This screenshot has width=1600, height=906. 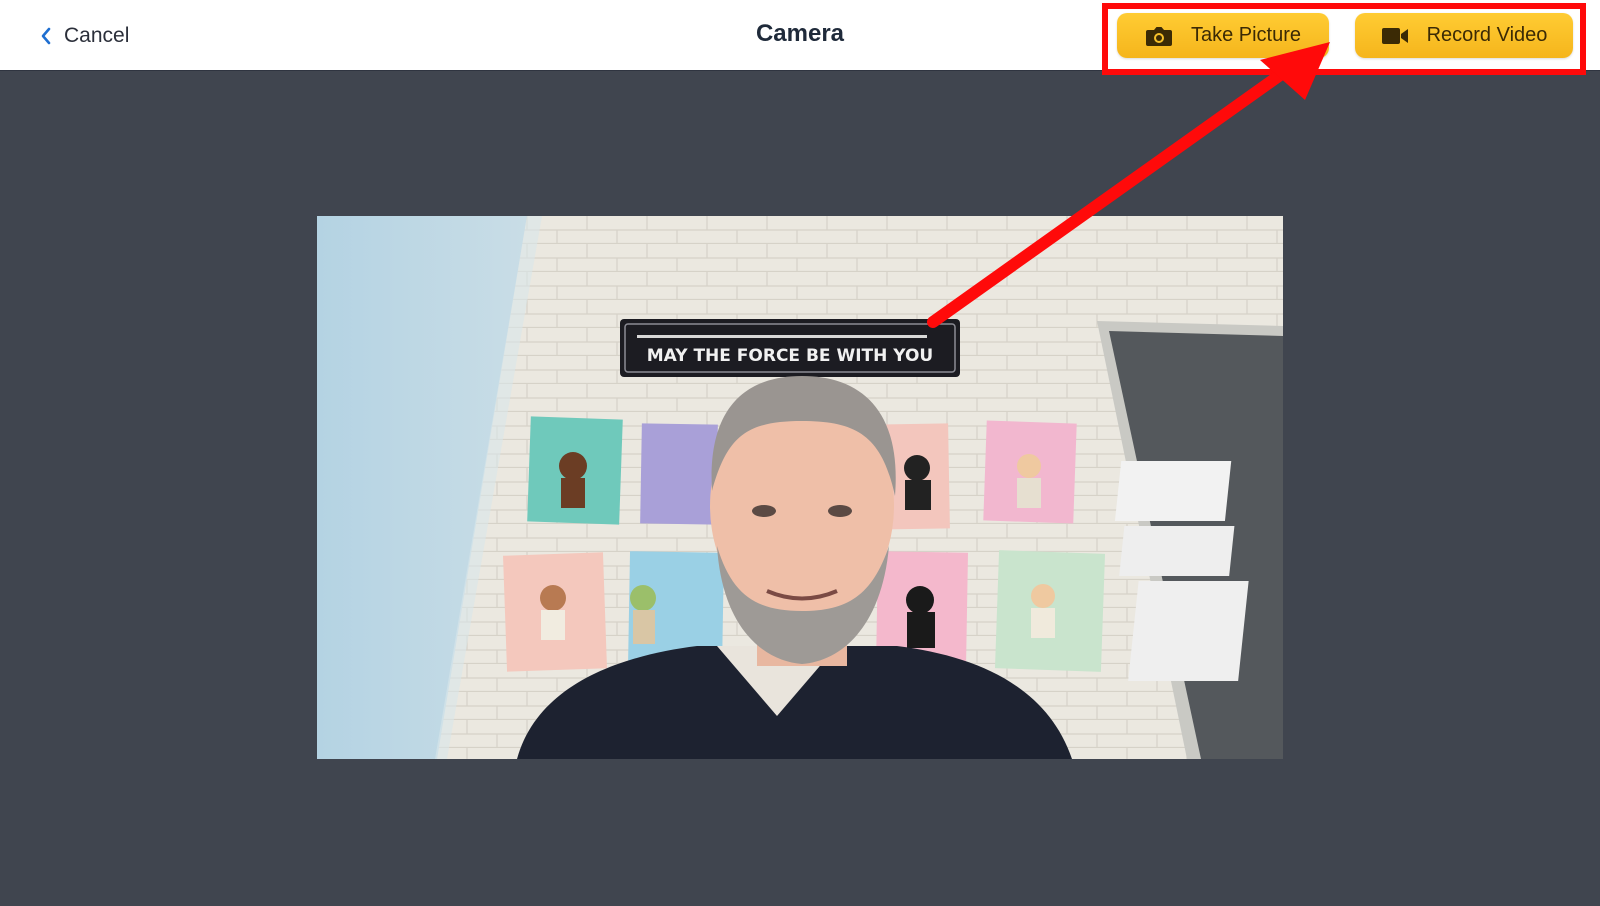 What do you see at coordinates (1487, 35) in the screenshot?
I see `record-video-label: Record Video` at bounding box center [1487, 35].